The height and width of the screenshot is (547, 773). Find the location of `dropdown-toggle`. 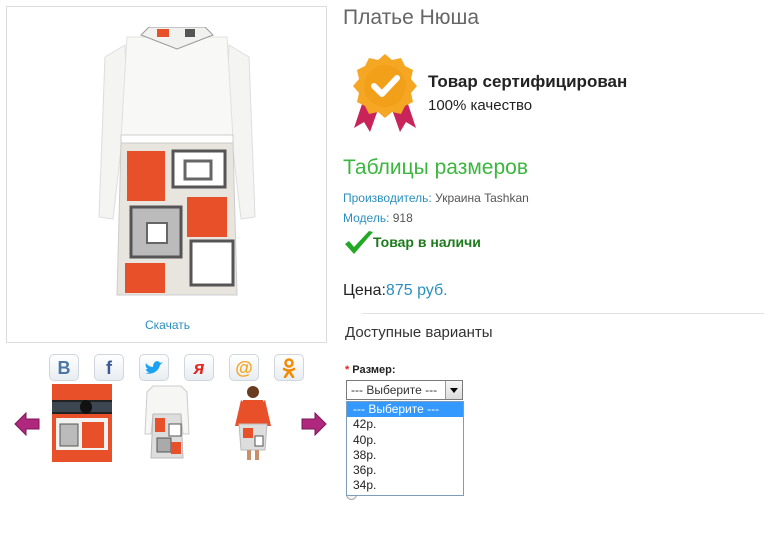

dropdown-toggle is located at coordinates (453, 390).